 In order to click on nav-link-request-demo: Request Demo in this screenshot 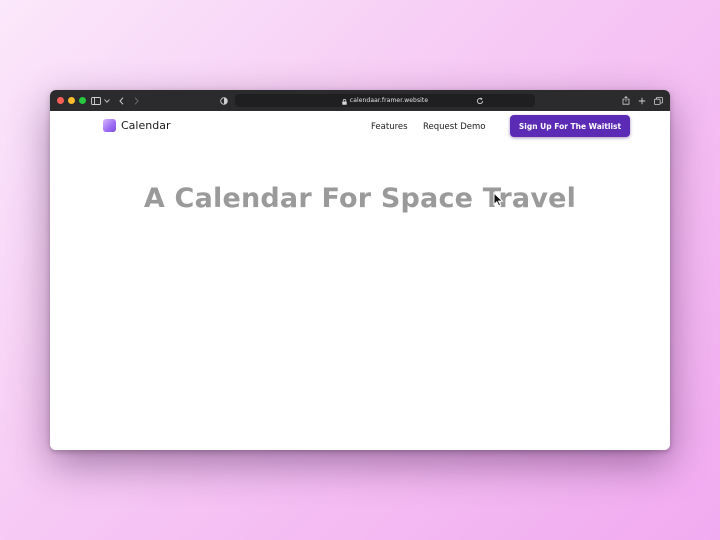, I will do `click(454, 127)`.